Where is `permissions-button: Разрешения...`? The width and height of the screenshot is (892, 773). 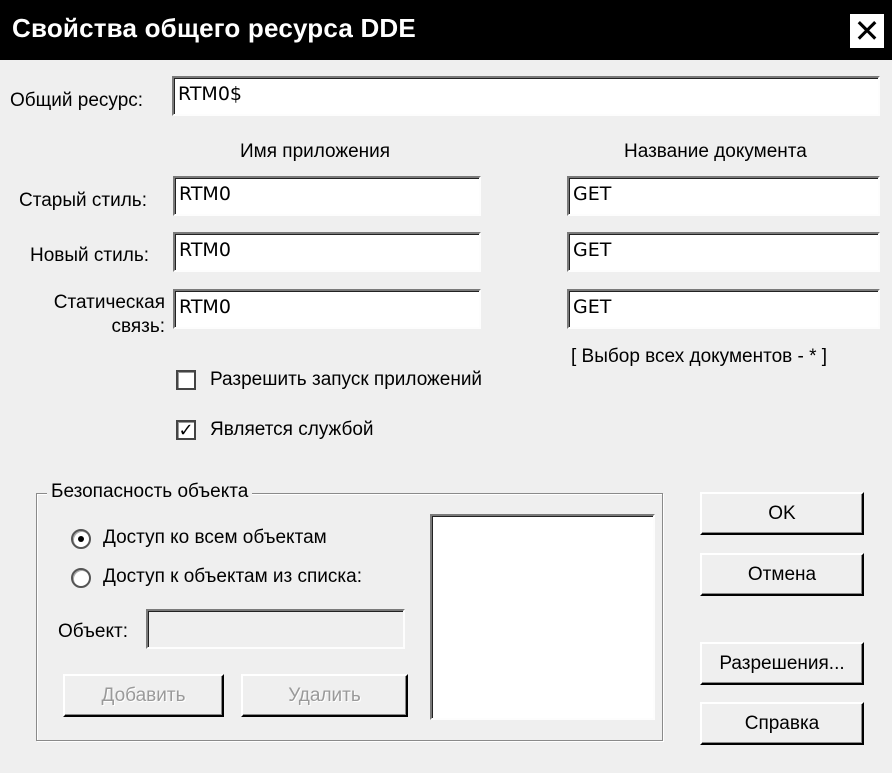
permissions-button: Разрешения... is located at coordinates (782, 663).